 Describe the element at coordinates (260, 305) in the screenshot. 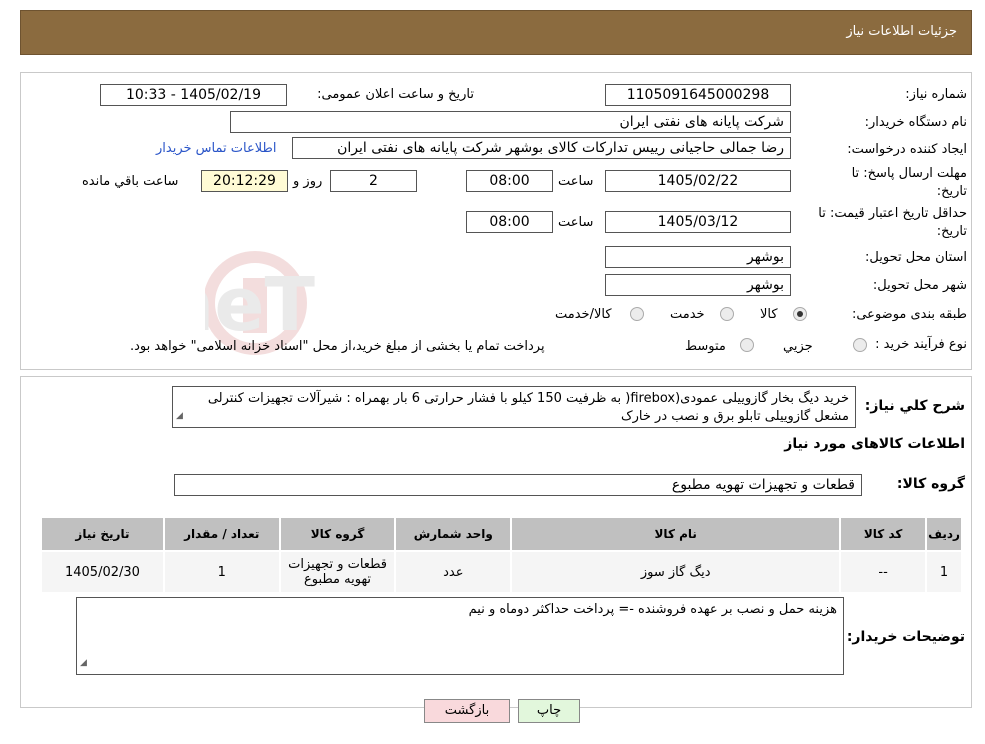

I see `watermark-text: AriaTender.neT` at that location.